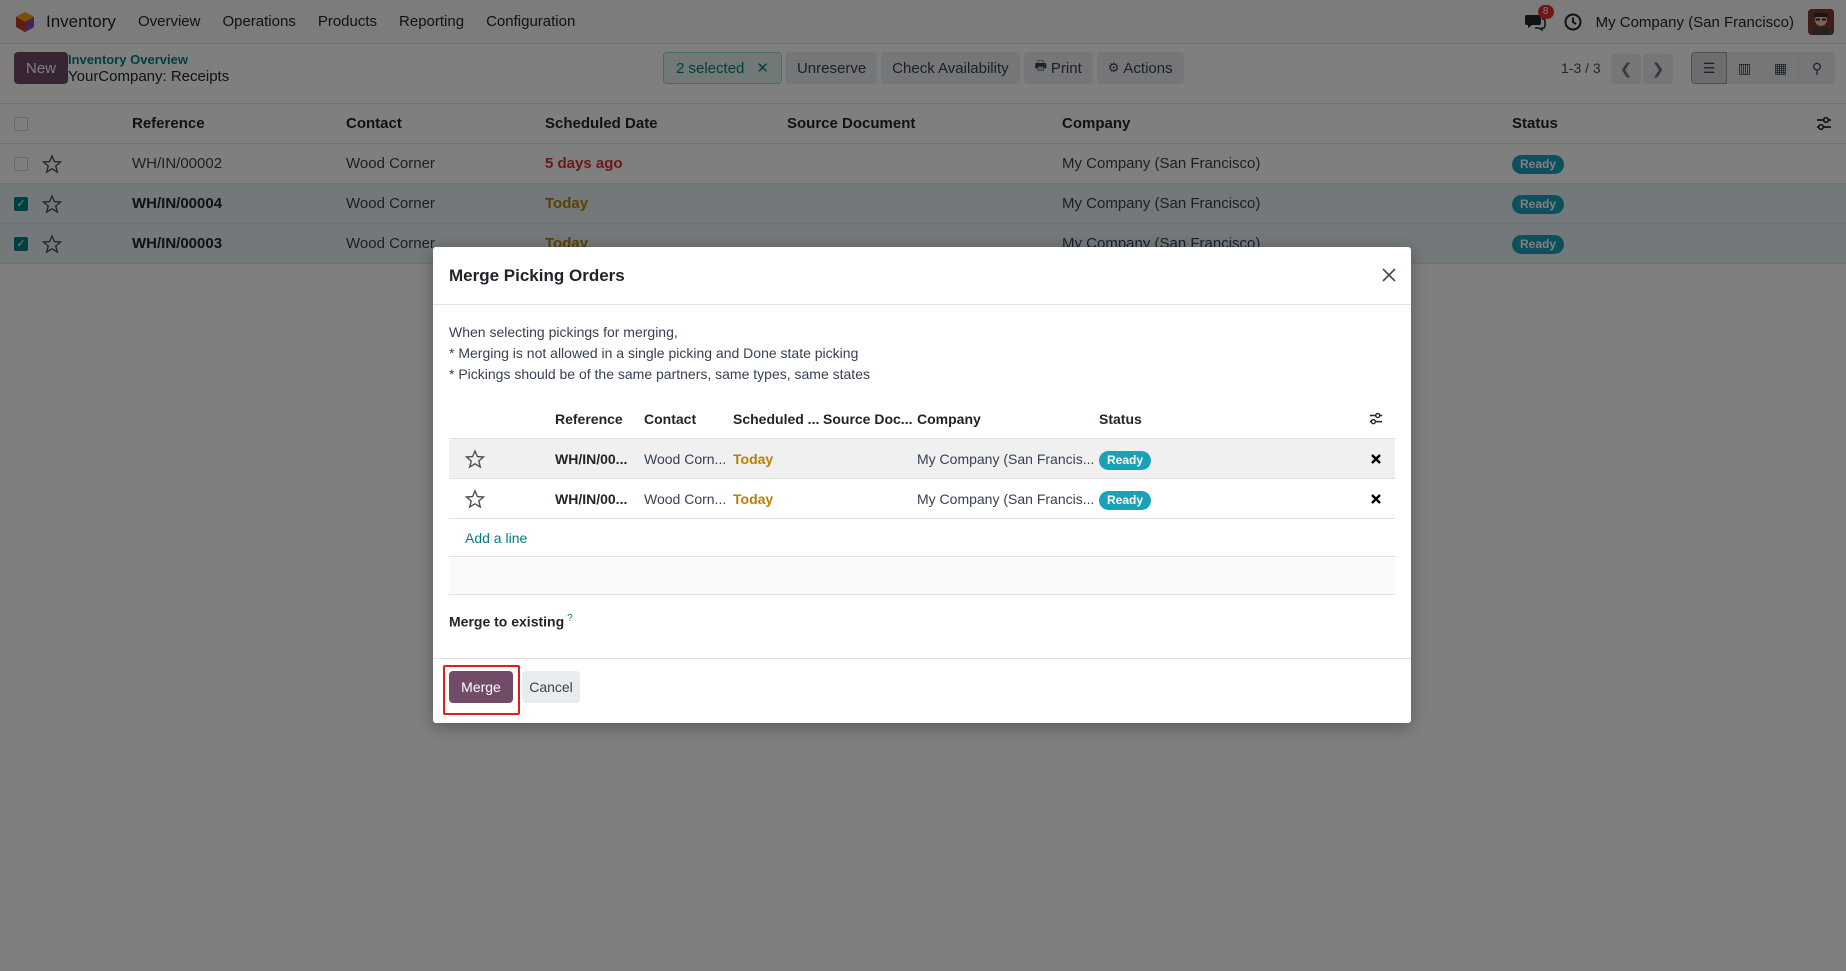  Describe the element at coordinates (570, 618) in the screenshot. I see `help-tooltip-icon: ?` at that location.